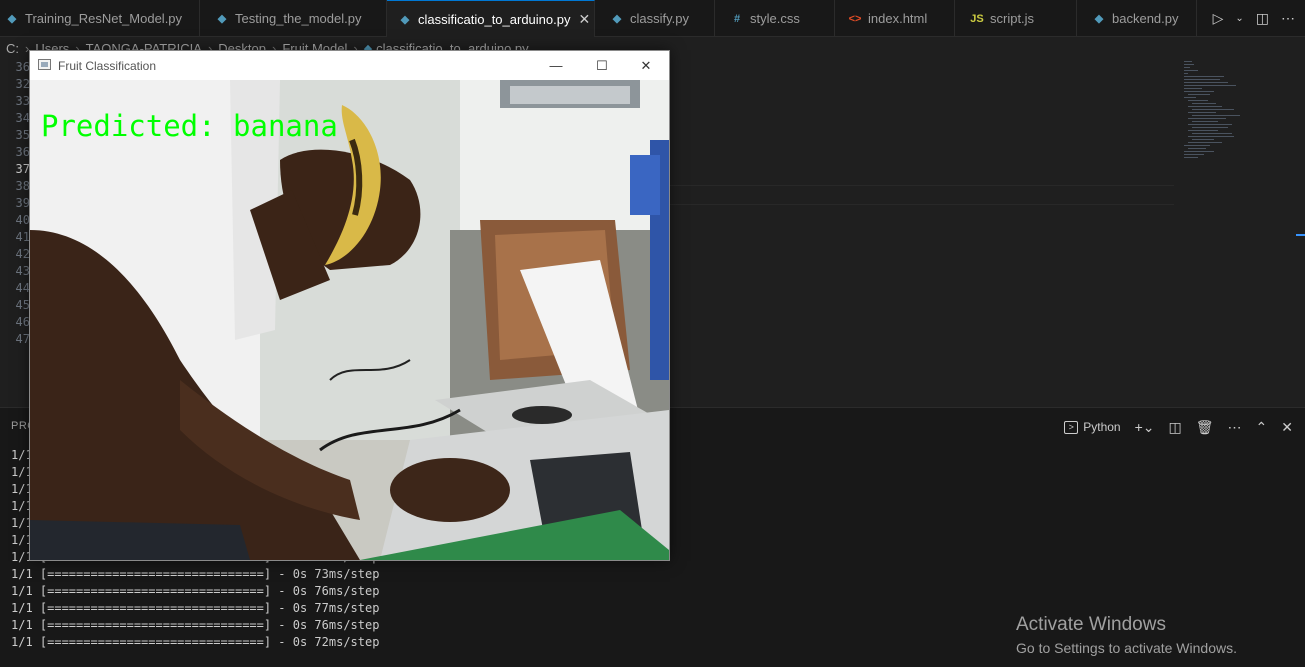 Image resolution: width=1305 pixels, height=667 pixels. What do you see at coordinates (602, 65) in the screenshot?
I see `maximize-icon: ☐` at bounding box center [602, 65].